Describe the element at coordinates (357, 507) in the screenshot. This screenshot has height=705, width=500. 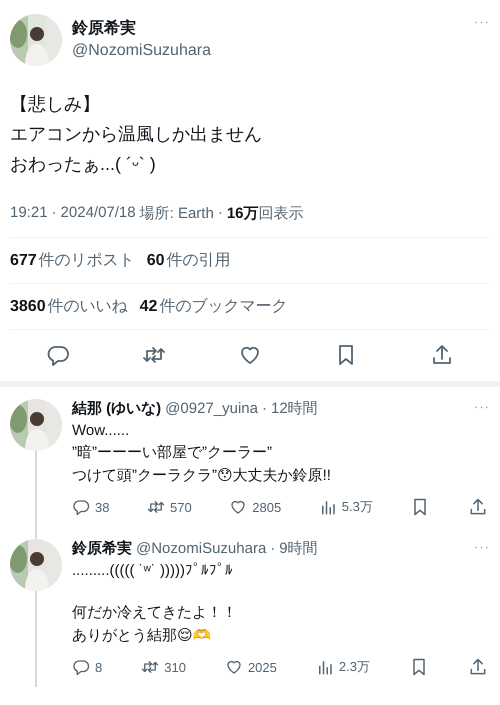
I see `action-count: 5.3万` at that location.